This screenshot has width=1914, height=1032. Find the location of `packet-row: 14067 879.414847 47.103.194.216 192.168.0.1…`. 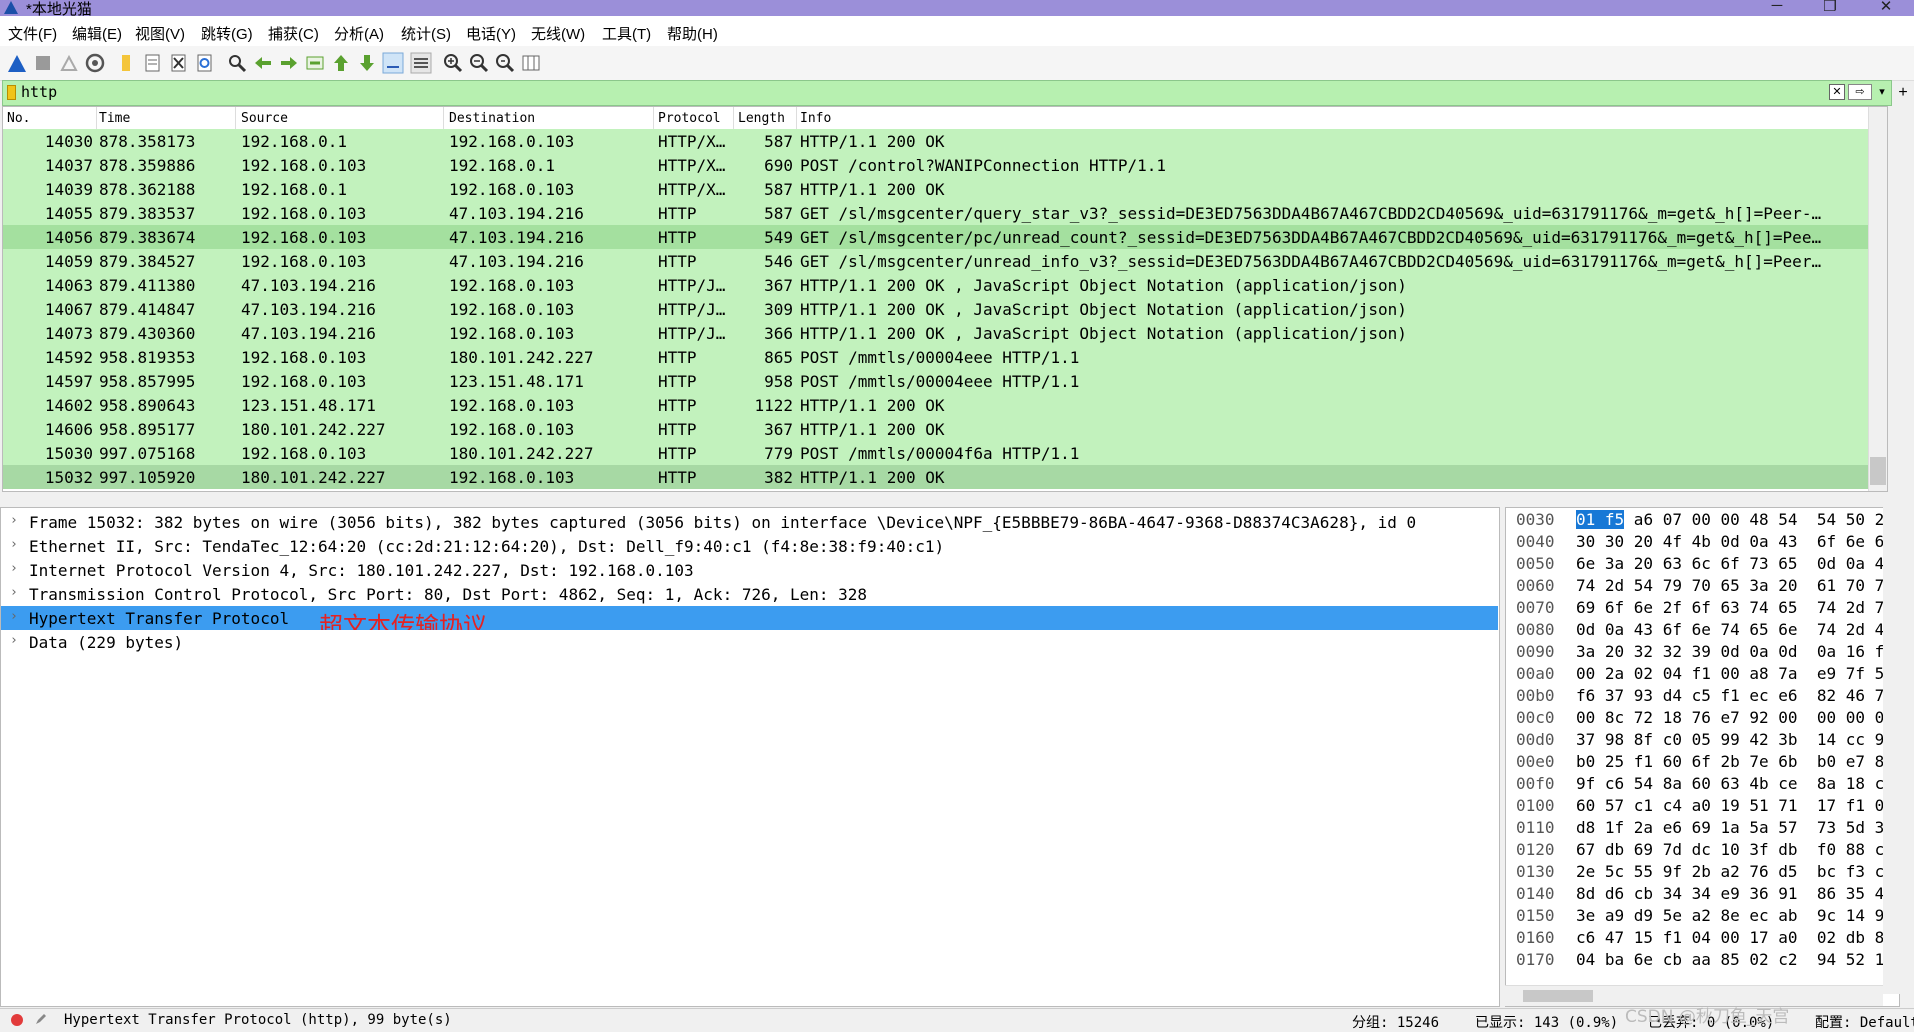

packet-row: 14067 879.414847 47.103.194.216 192.168.0.1… is located at coordinates (935, 309).